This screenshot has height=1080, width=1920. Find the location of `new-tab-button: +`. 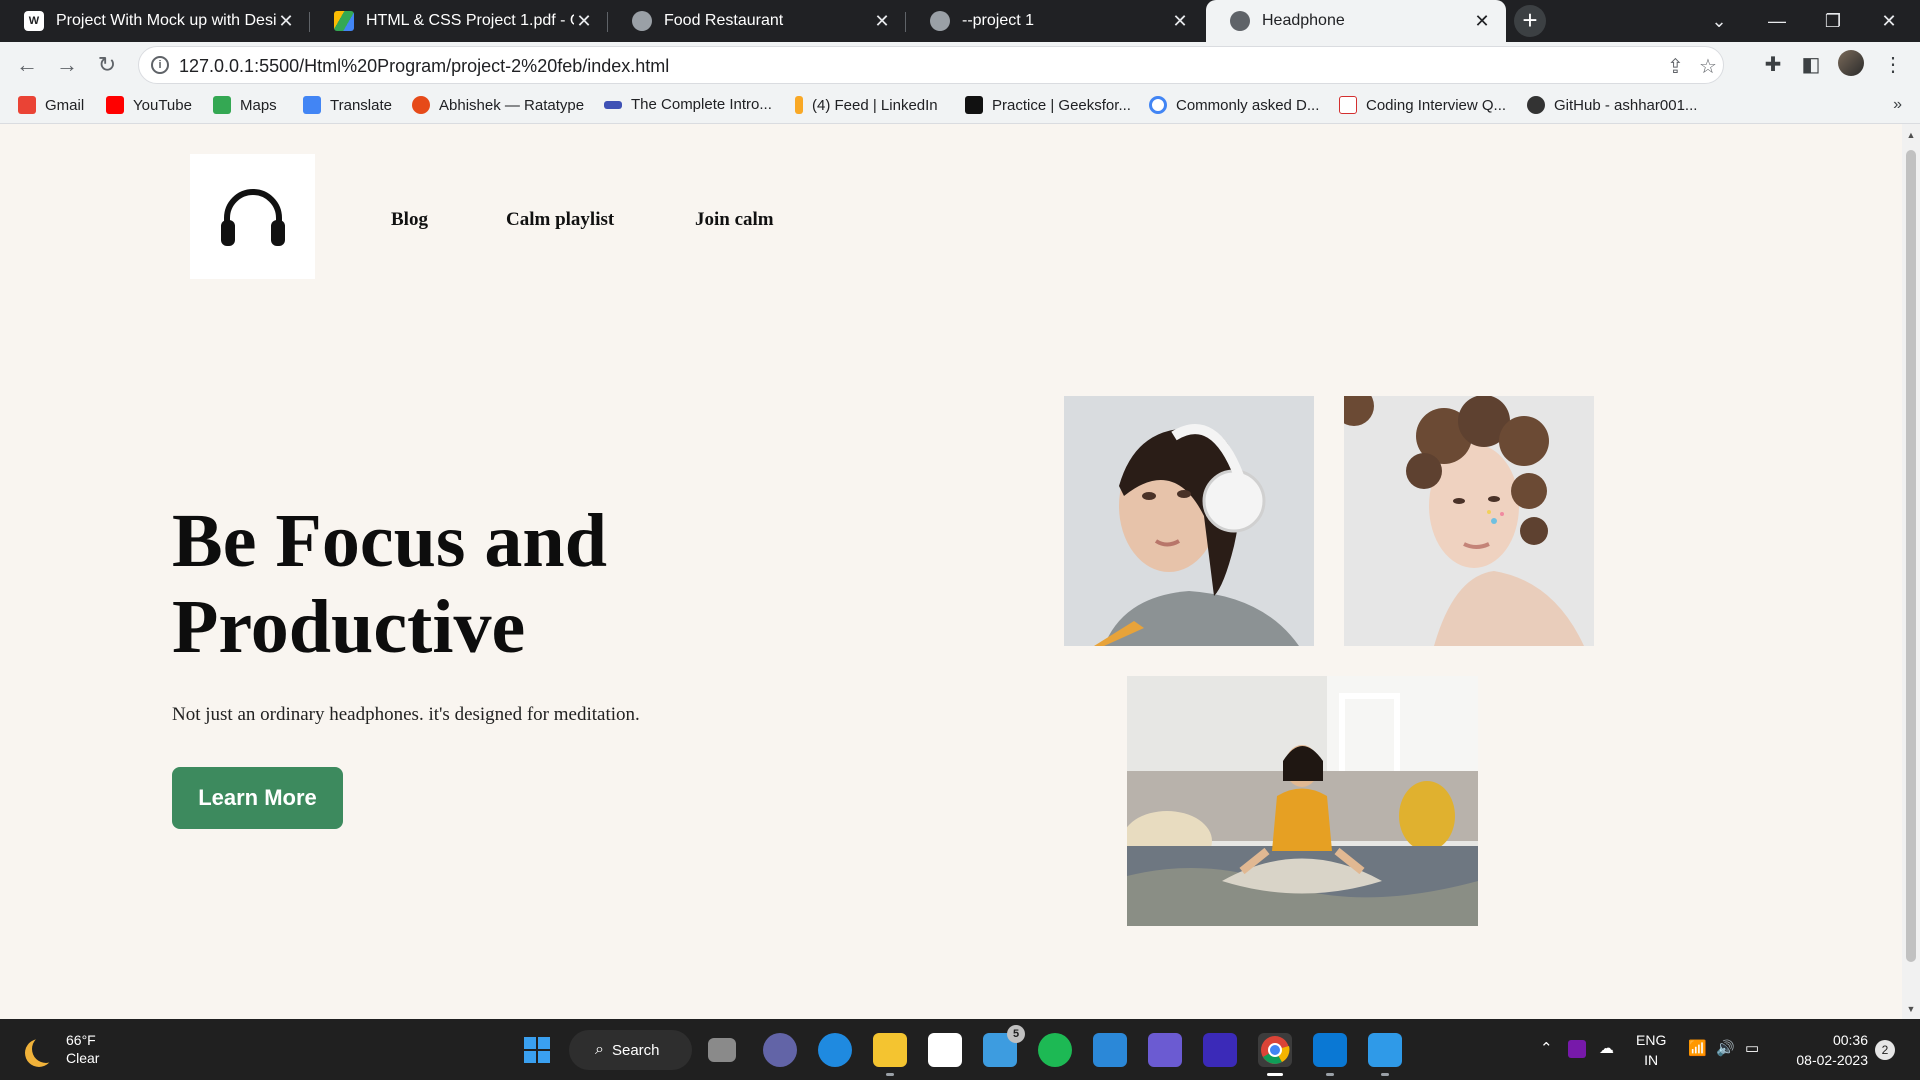

new-tab-button: + is located at coordinates (1530, 21).